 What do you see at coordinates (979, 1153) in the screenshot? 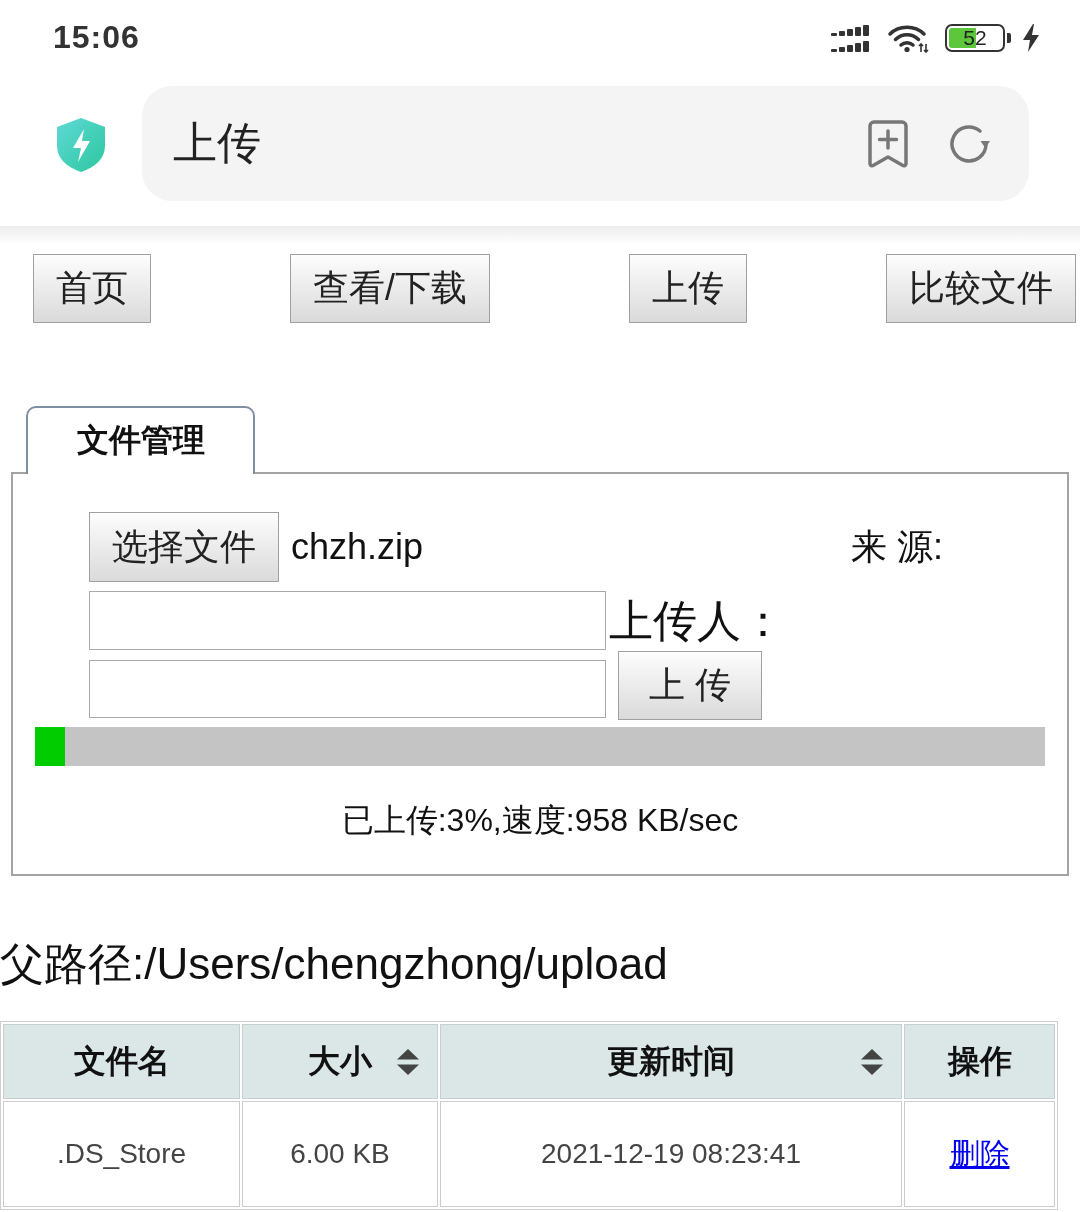
I see `delete-link: 删除` at bounding box center [979, 1153].